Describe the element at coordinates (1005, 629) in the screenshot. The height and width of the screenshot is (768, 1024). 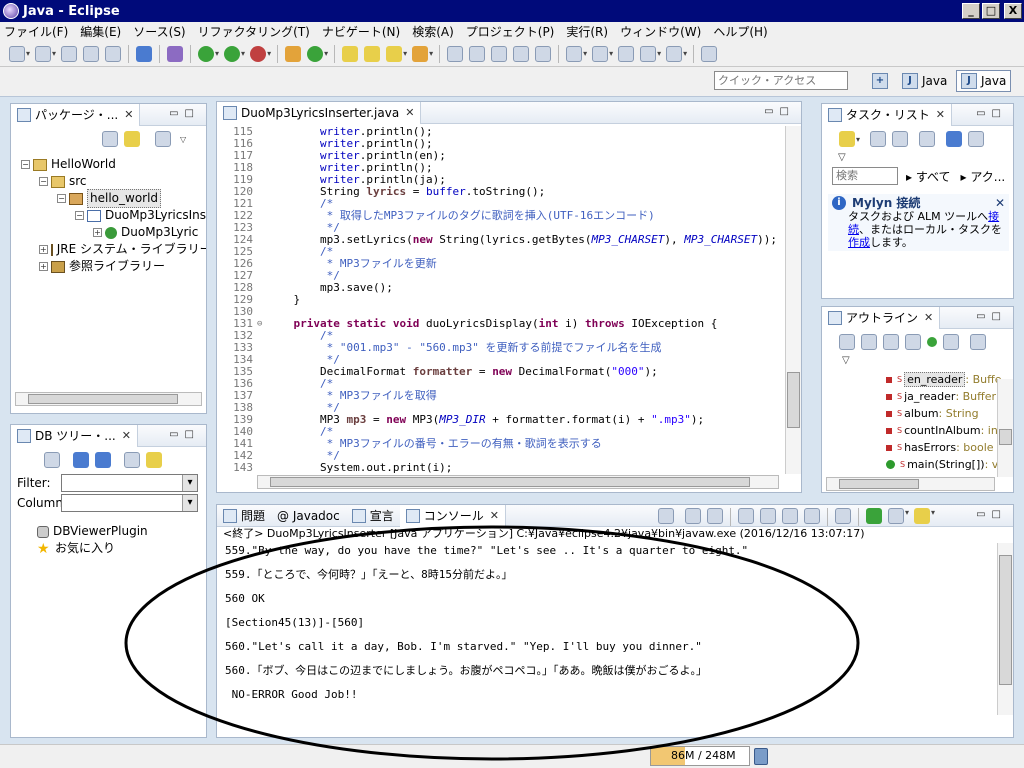
I see `console-vertical-scrollbar` at that location.